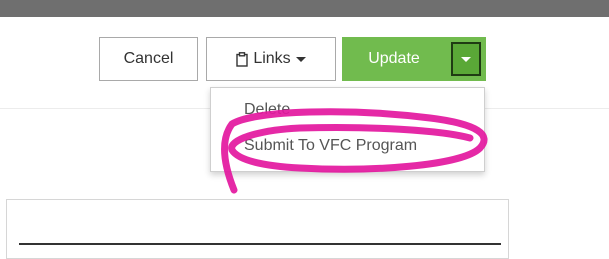  I want to click on cancel-button: Cancel, so click(148, 59).